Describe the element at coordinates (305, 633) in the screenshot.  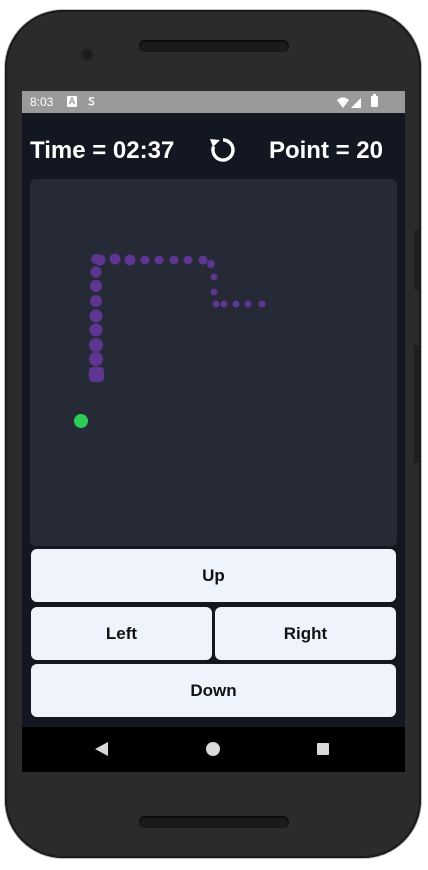
I see `right-button: Right` at that location.